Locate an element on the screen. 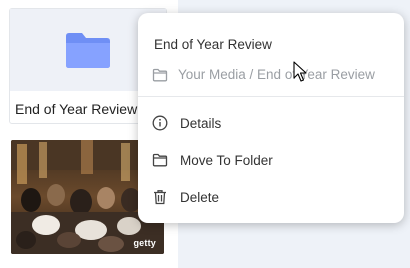  mouse-cursor-icon is located at coordinates (300, 71).